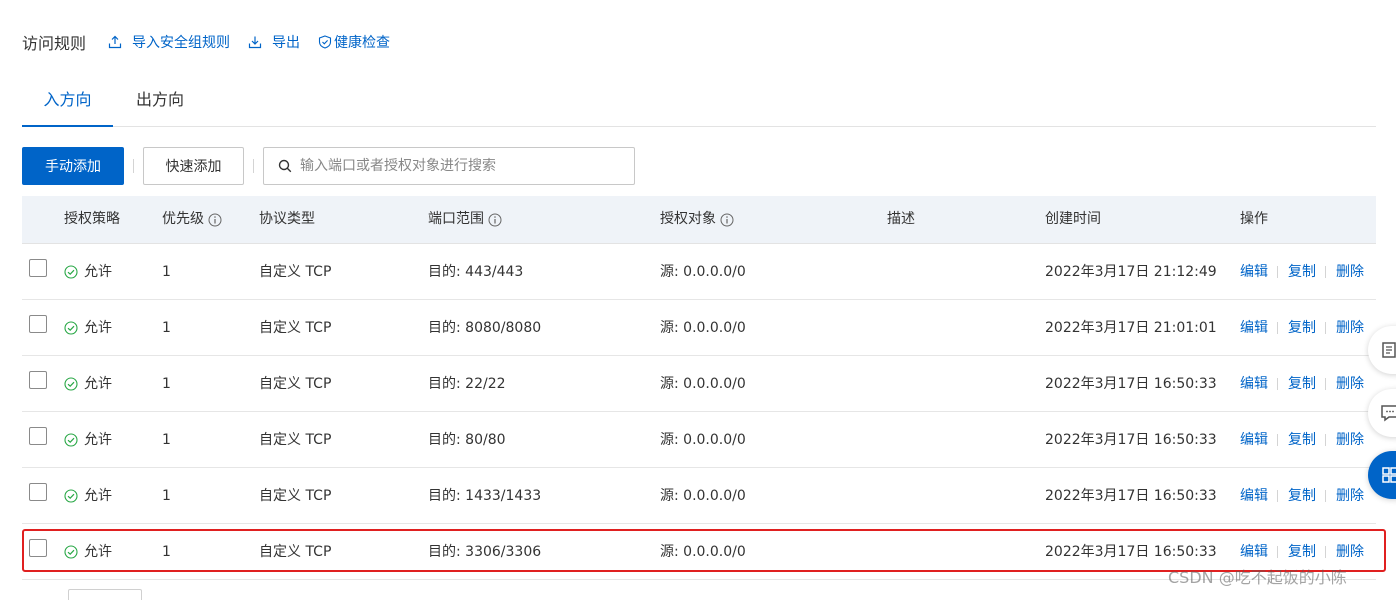 Image resolution: width=1396 pixels, height=600 pixels. What do you see at coordinates (160, 106) in the screenshot?
I see `tab-outbound: 出方向` at bounding box center [160, 106].